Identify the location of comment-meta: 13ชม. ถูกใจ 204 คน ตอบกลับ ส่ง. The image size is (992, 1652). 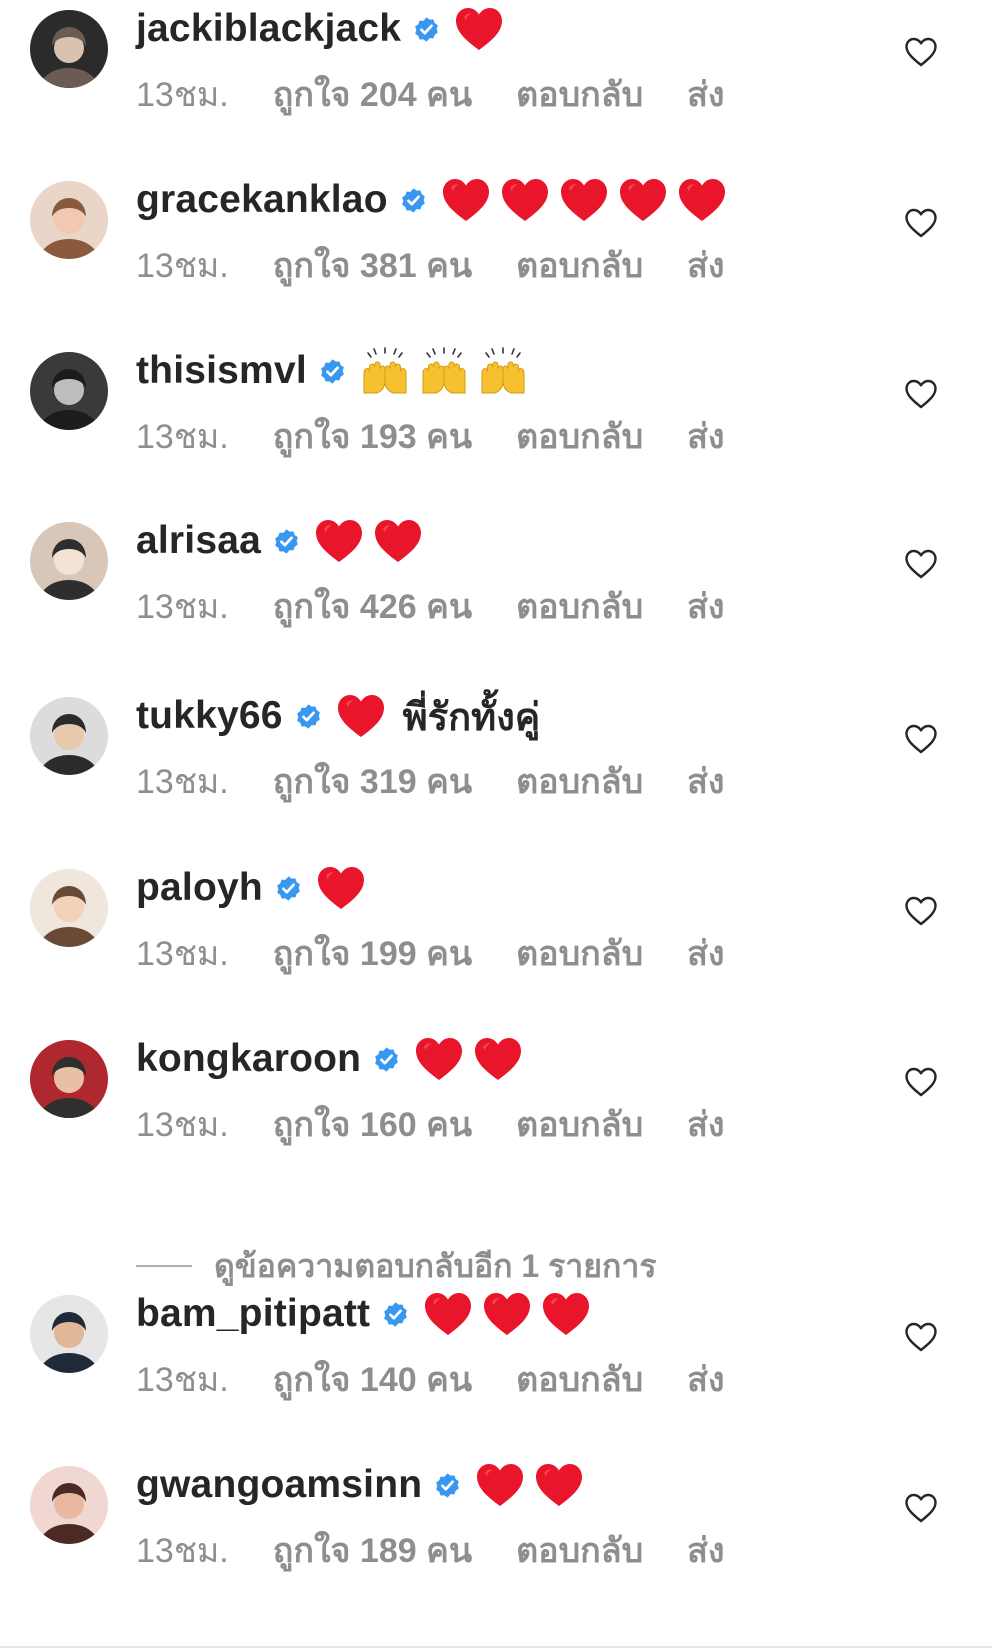
(430, 94).